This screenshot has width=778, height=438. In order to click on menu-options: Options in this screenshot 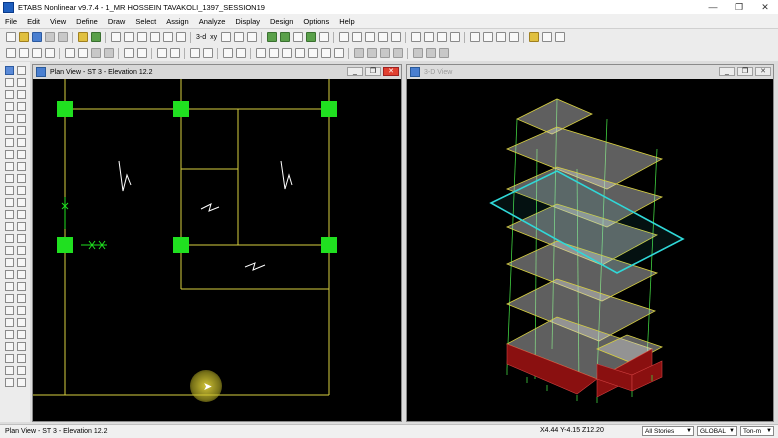, I will do `click(316, 21)`.